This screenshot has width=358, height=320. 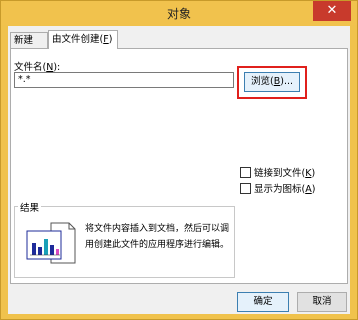 What do you see at coordinates (245, 172) in the screenshot?
I see `link-to-file-checkbox` at bounding box center [245, 172].